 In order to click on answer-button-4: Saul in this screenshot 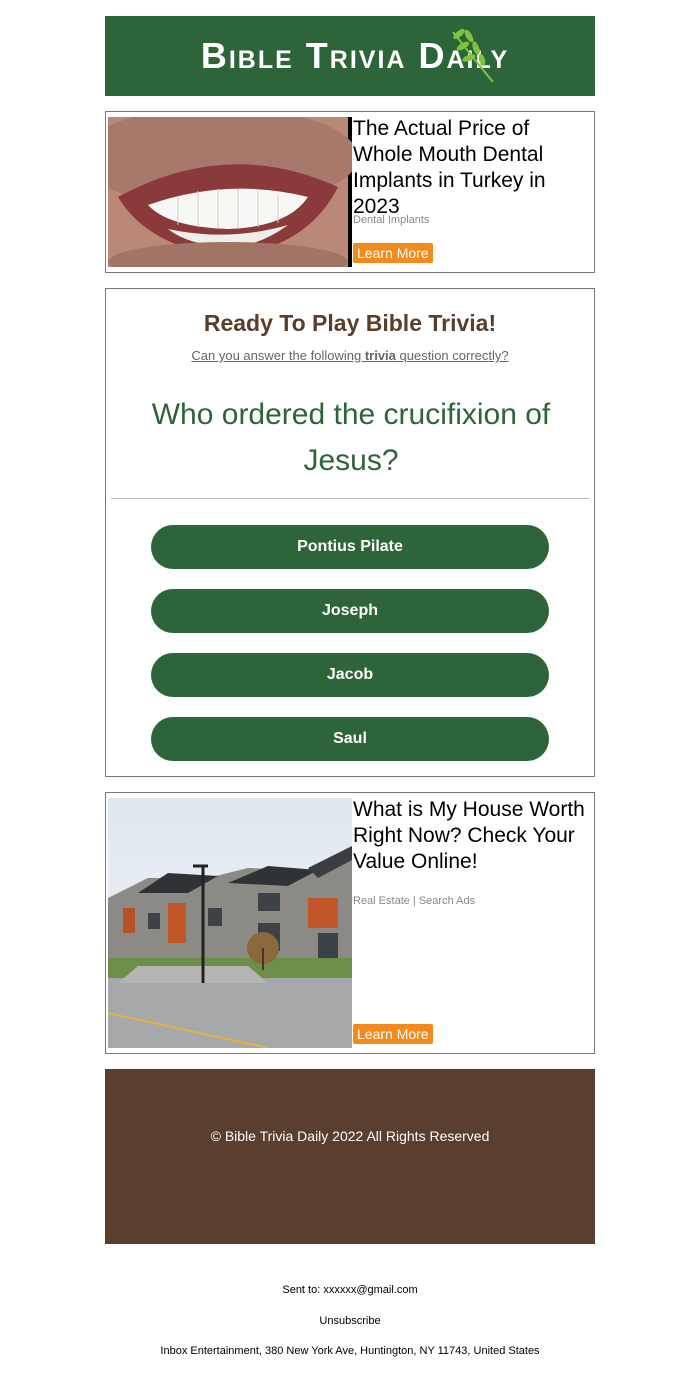, I will do `click(350, 739)`.